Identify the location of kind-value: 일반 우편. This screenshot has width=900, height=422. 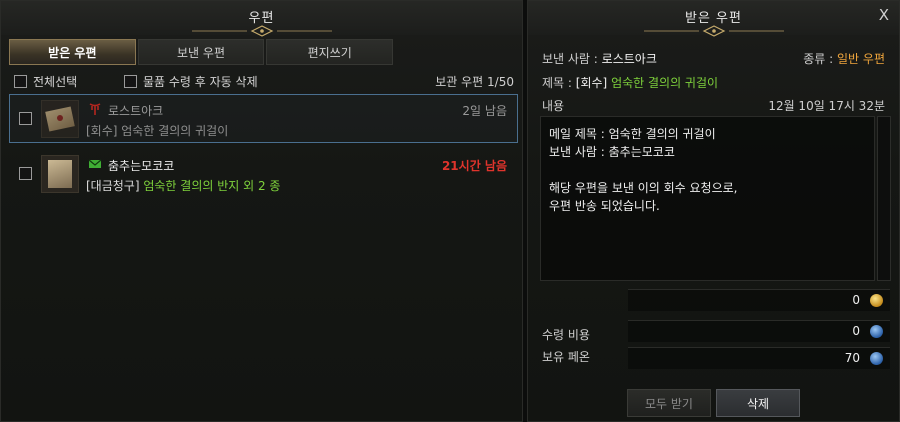
(861, 59).